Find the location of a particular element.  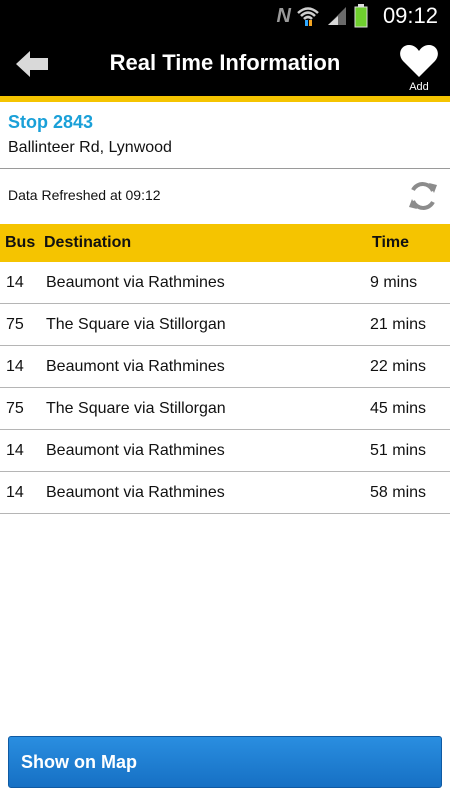

due-time: 58 mins is located at coordinates (398, 492).